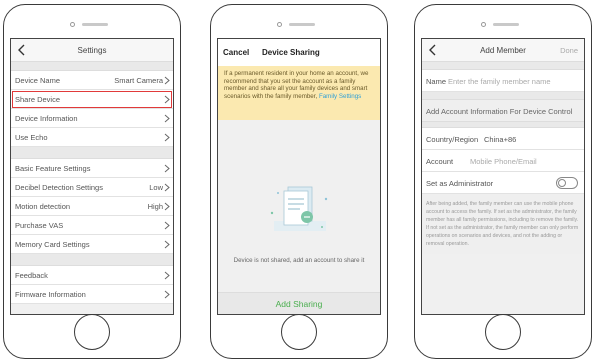 This screenshot has width=595, height=363. I want to click on country-row: Country/Region China+86, so click(503, 139).